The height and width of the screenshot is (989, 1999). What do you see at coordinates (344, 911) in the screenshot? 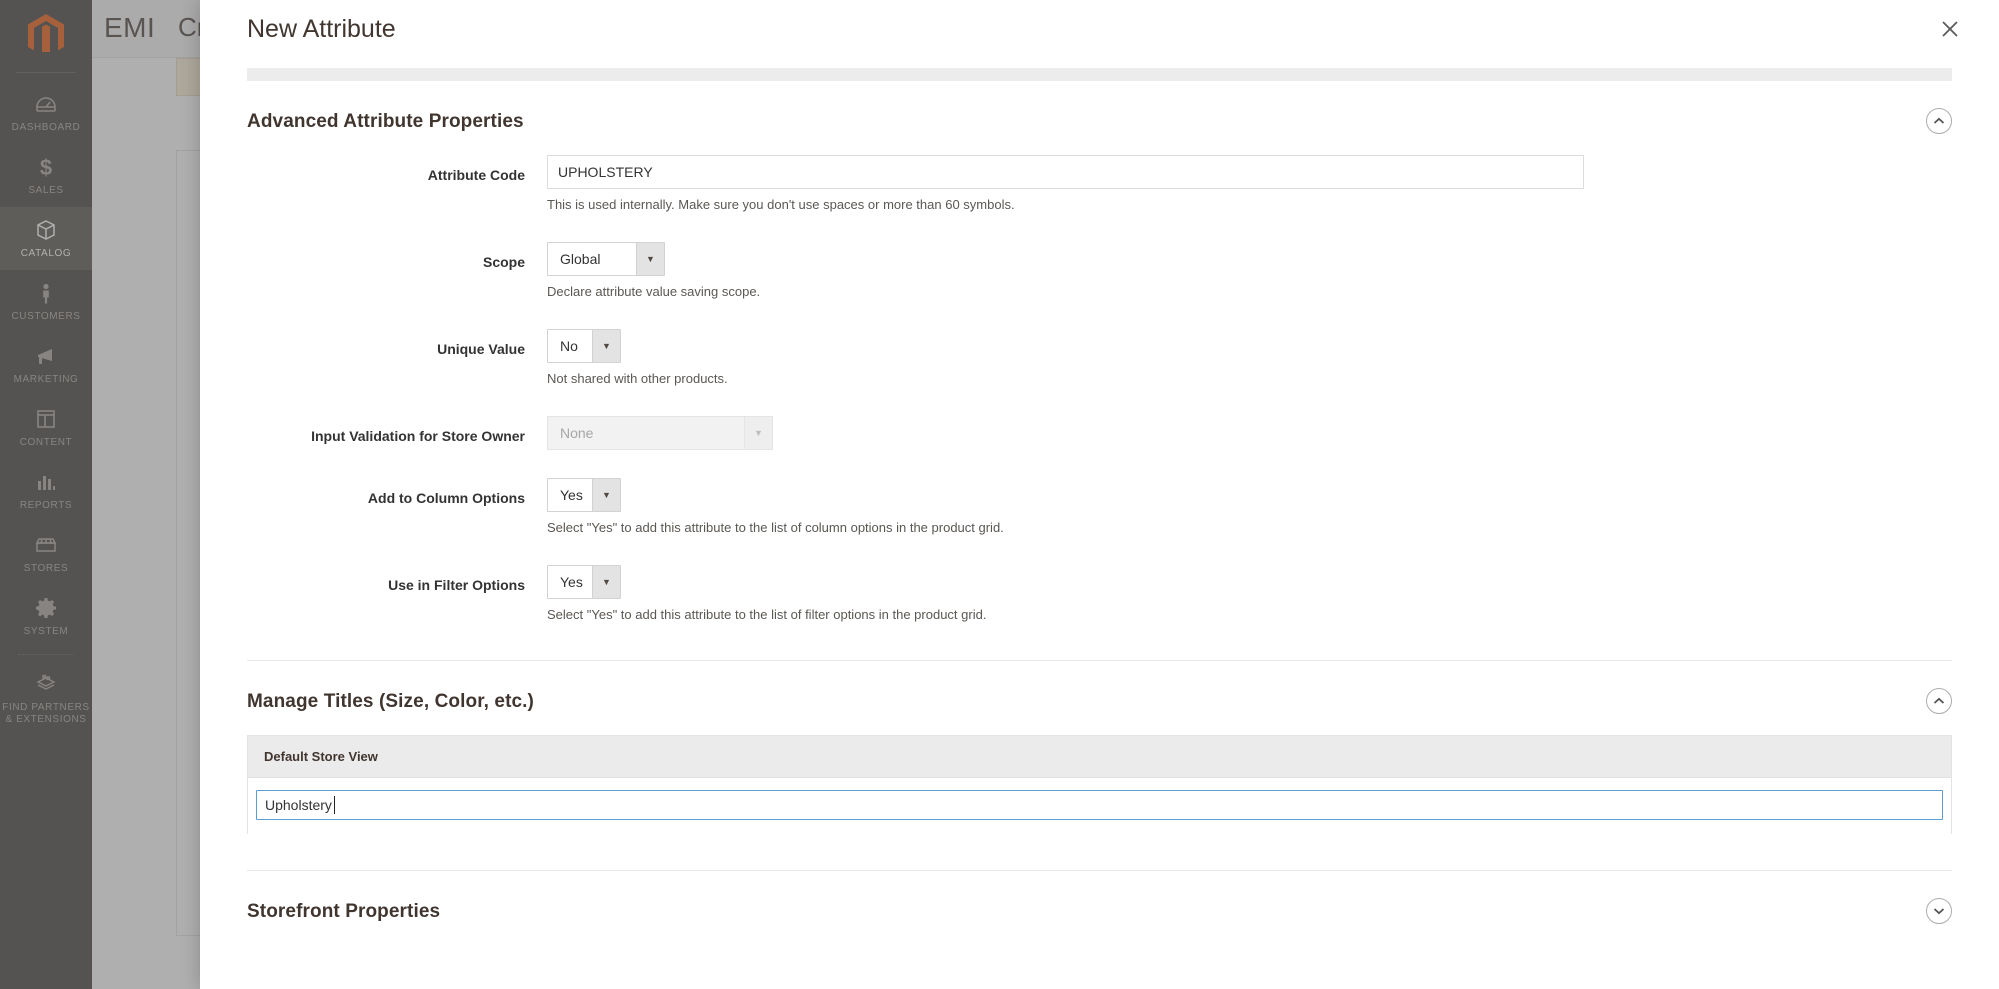
I see `section-title: Storefront Properties` at bounding box center [344, 911].